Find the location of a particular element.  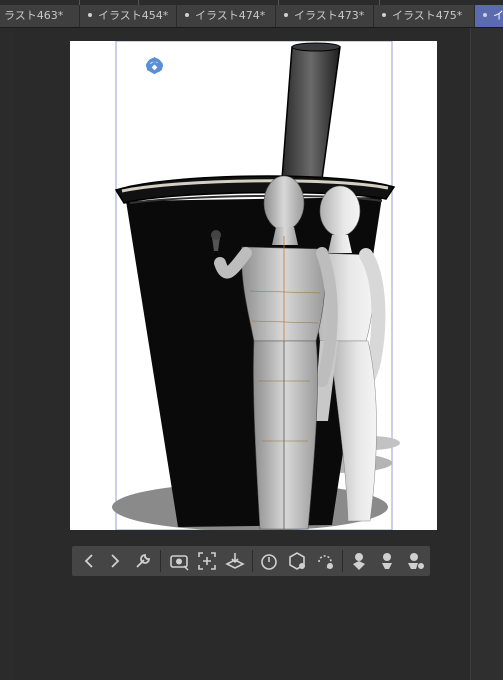

rotate-reset-icon is located at coordinates (325, 562).